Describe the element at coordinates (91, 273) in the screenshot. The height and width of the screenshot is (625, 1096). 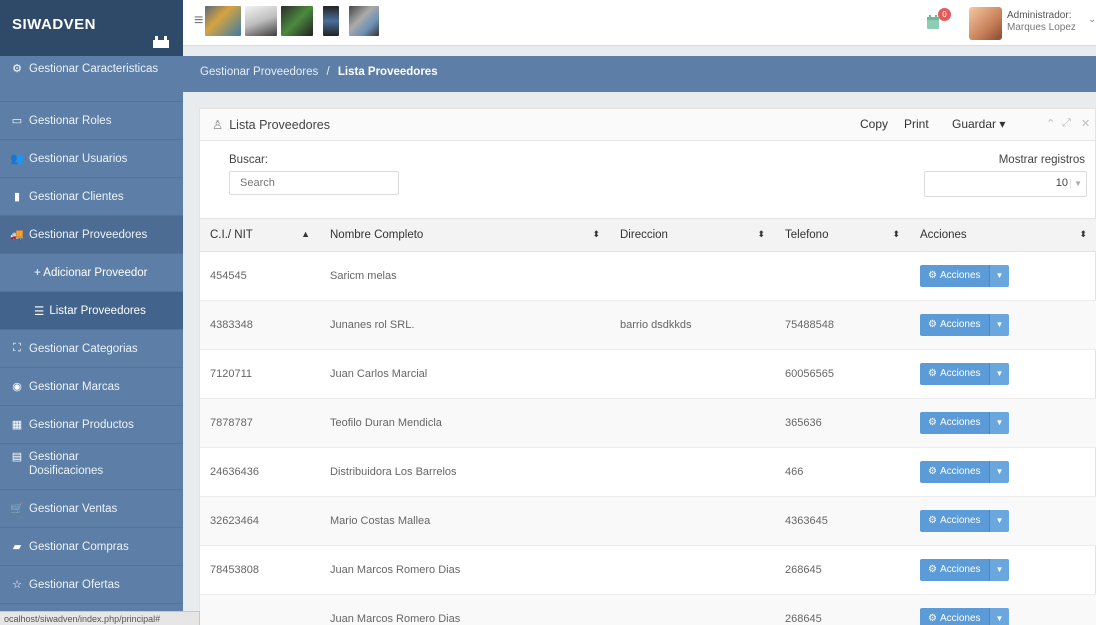
I see `sidebar-subitem-adicionar-proveedor: + Adicionar Proveedor` at that location.